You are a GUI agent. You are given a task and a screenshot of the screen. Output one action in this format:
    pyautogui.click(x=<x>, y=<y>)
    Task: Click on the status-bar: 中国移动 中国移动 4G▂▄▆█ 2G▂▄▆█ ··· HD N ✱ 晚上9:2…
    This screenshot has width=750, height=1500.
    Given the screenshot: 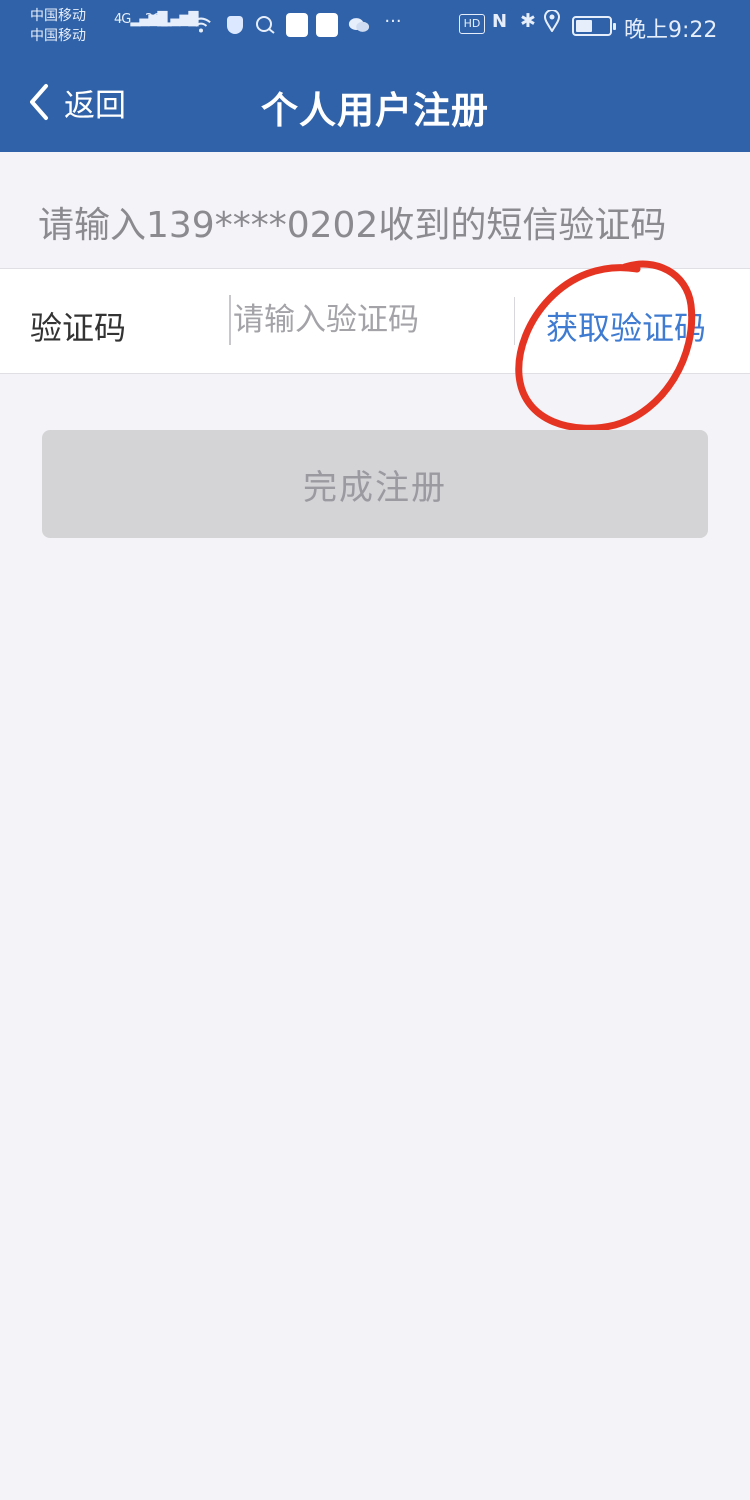 What is the action you would take?
    pyautogui.click(x=375, y=26)
    